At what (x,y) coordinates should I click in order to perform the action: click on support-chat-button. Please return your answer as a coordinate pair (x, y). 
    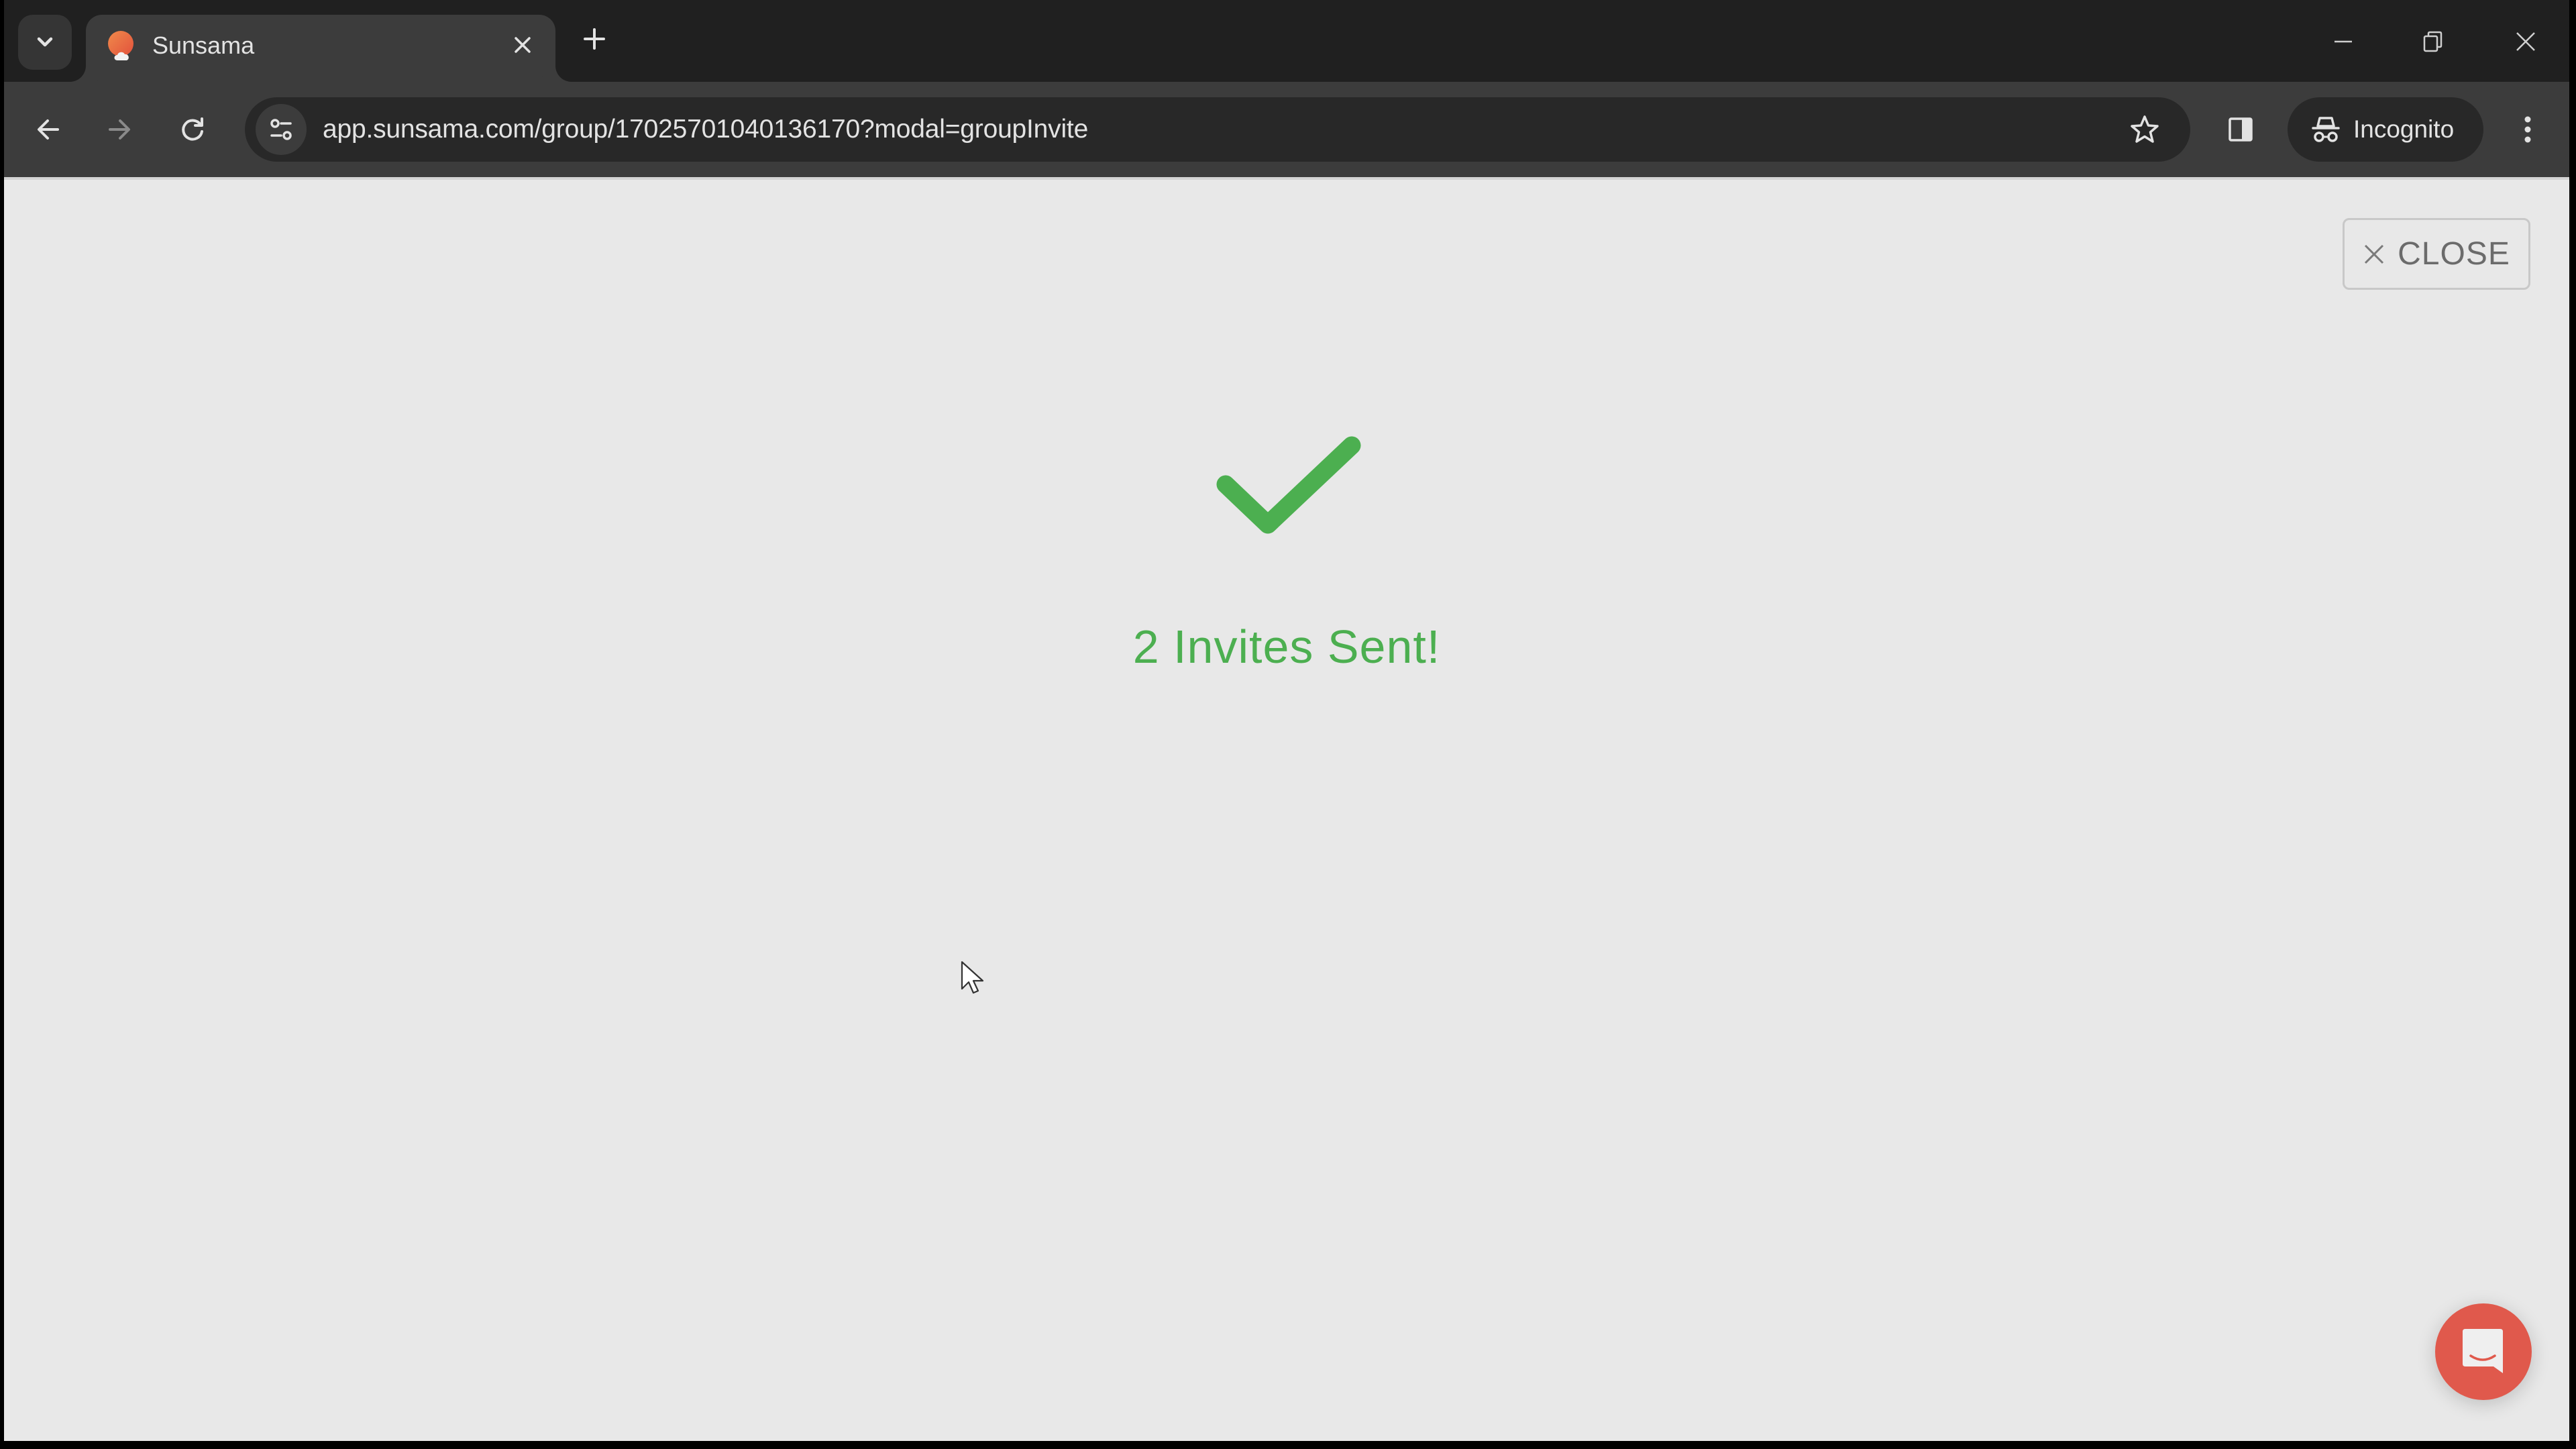
    Looking at the image, I should click on (2483, 1351).